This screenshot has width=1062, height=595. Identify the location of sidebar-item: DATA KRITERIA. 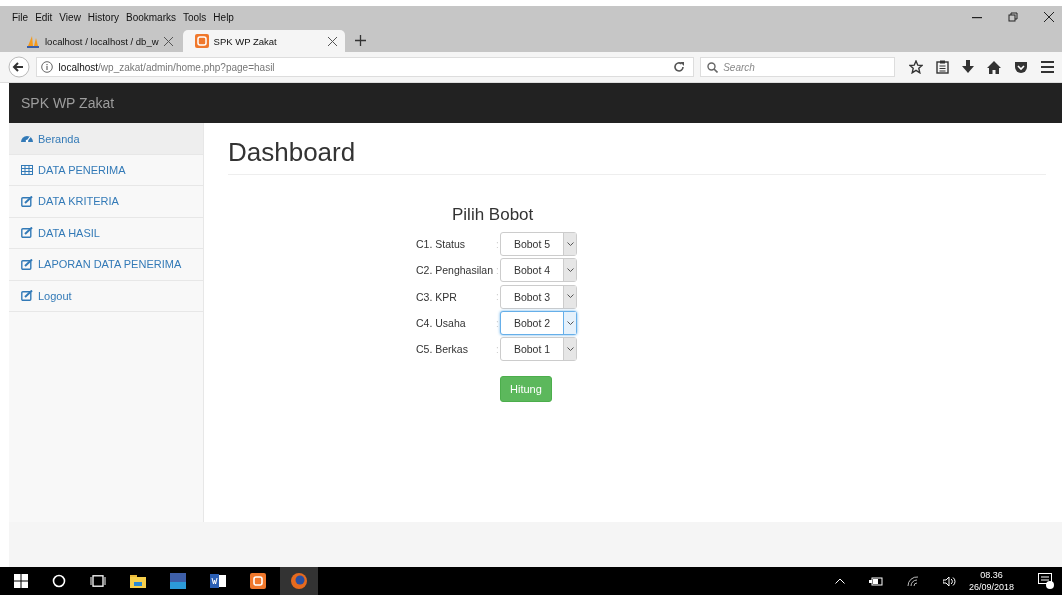
(106, 202).